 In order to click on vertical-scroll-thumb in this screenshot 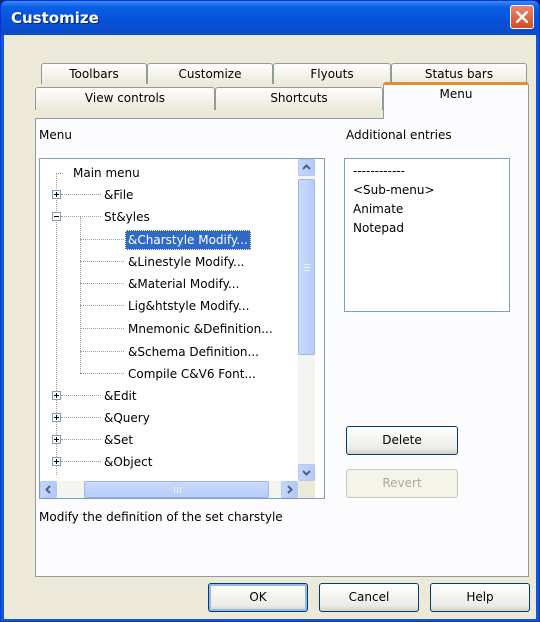, I will do `click(306, 267)`.